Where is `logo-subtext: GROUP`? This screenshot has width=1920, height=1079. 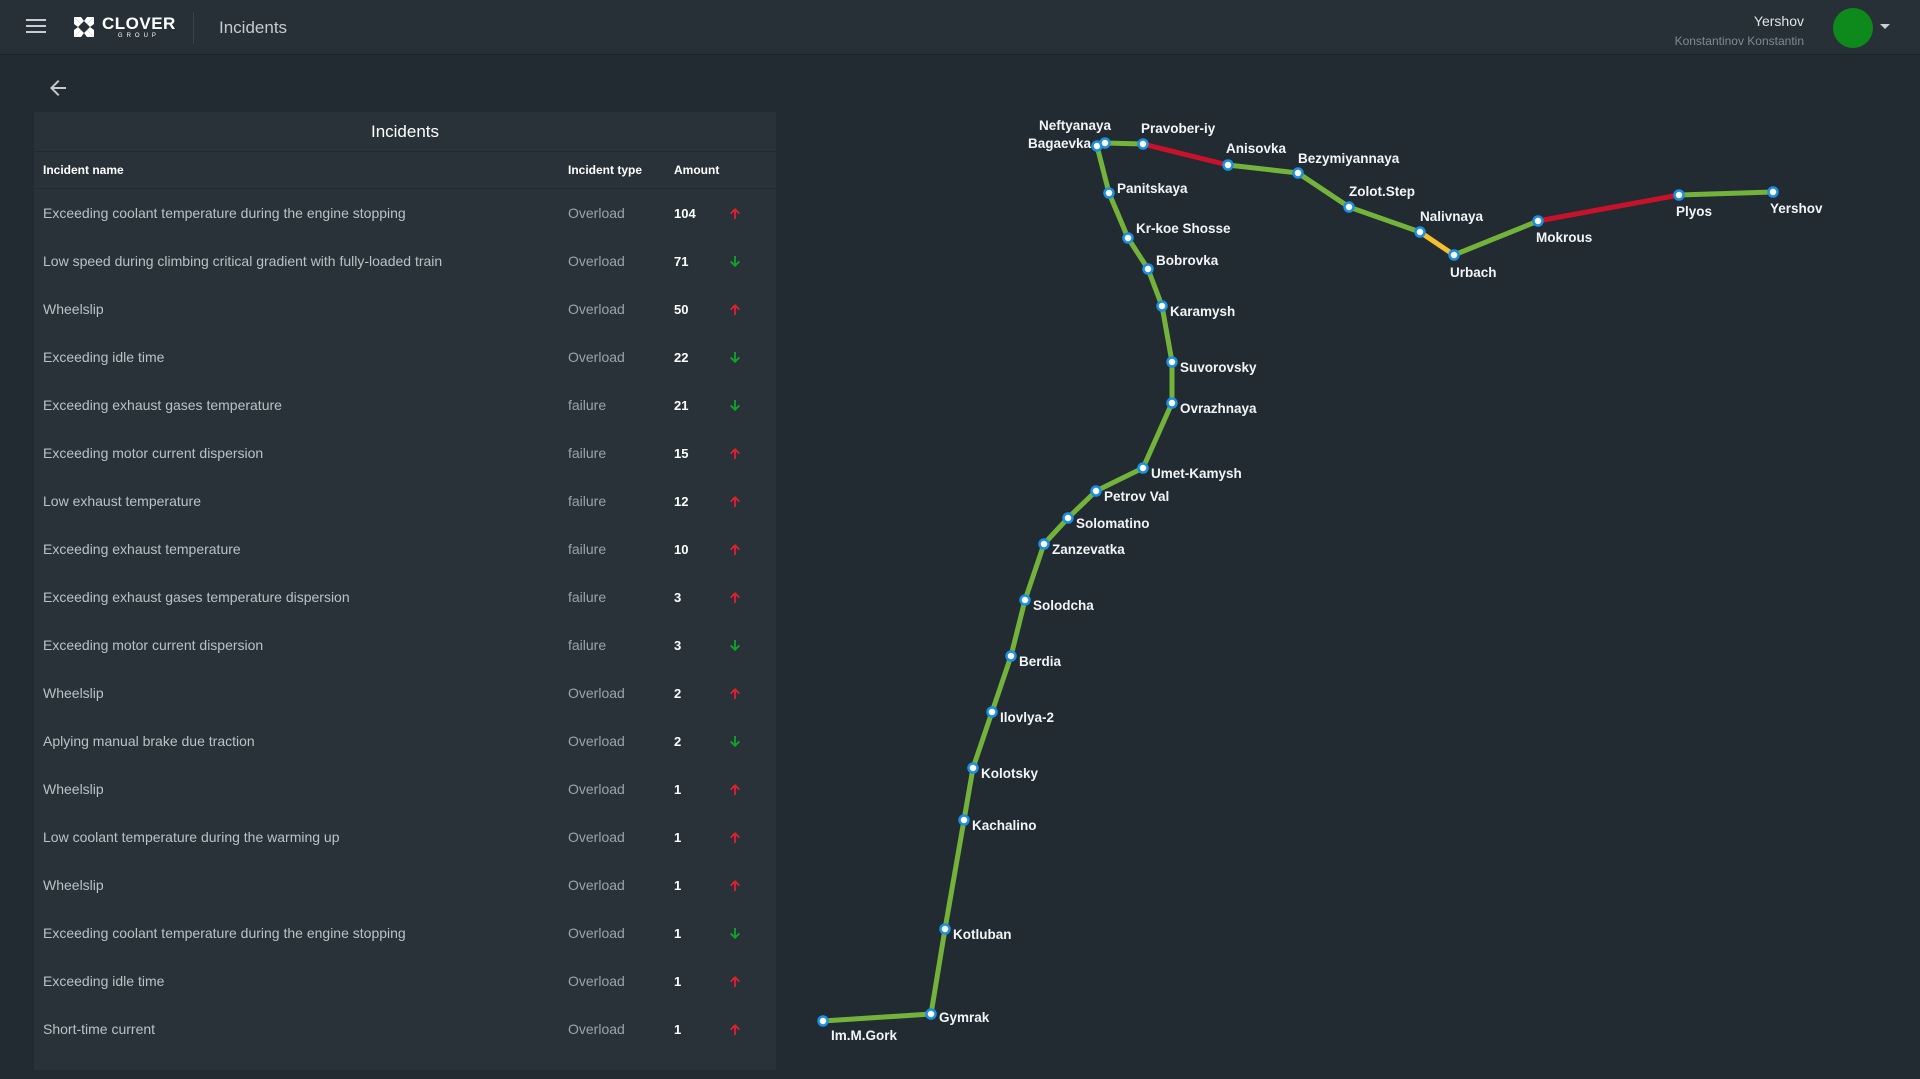 logo-subtext: GROUP is located at coordinates (138, 36).